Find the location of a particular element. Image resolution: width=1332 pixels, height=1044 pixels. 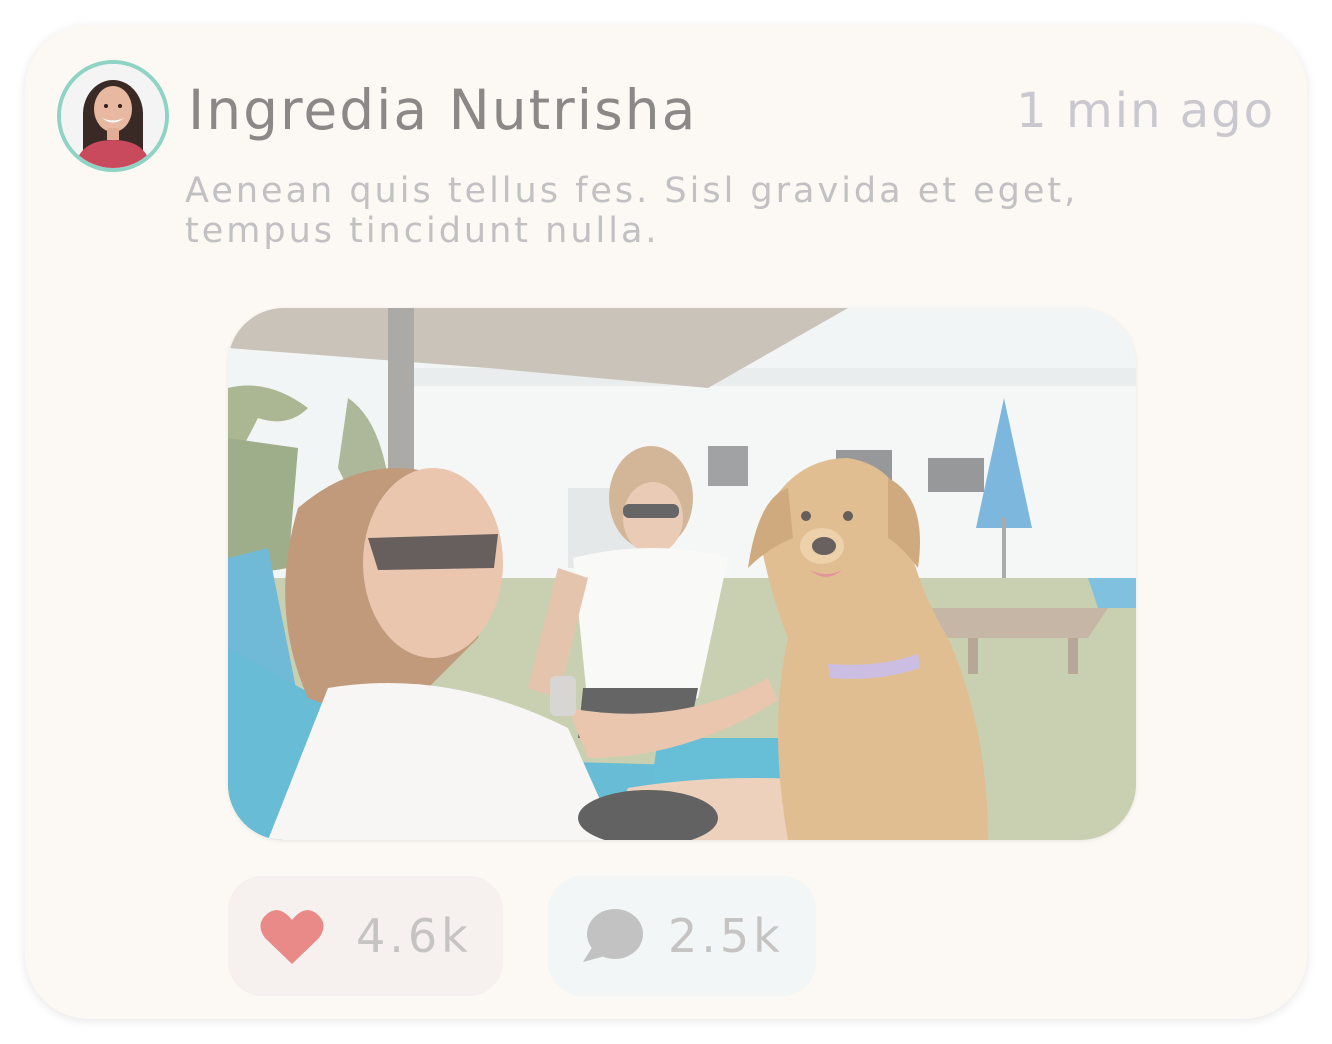

like-count: 4.6k is located at coordinates (414, 936).